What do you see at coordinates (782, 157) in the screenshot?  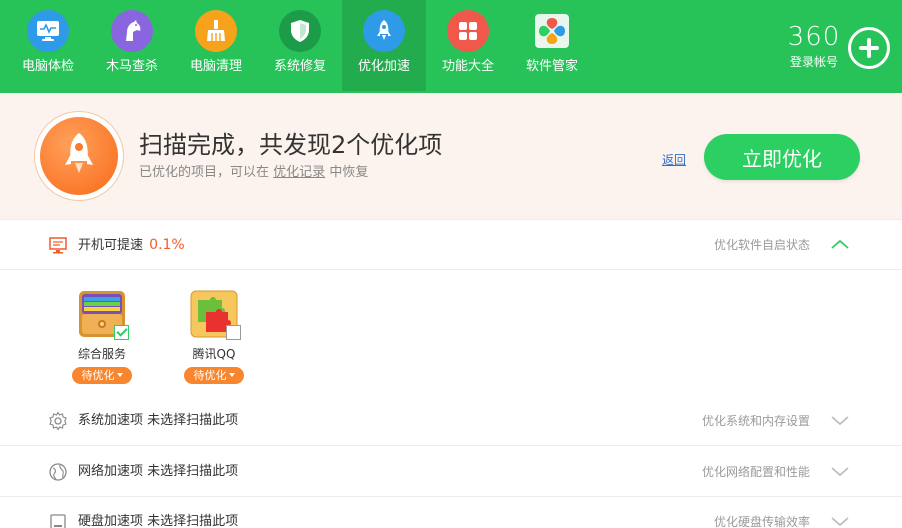 I see `optimize-now-button: 立即优化` at bounding box center [782, 157].